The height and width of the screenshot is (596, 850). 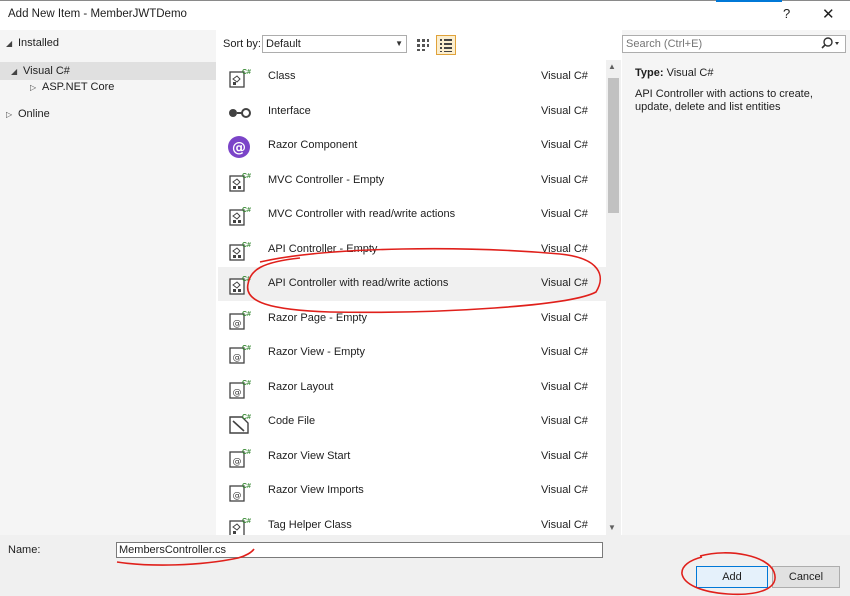 I want to click on search-icon, so click(x=831, y=44).